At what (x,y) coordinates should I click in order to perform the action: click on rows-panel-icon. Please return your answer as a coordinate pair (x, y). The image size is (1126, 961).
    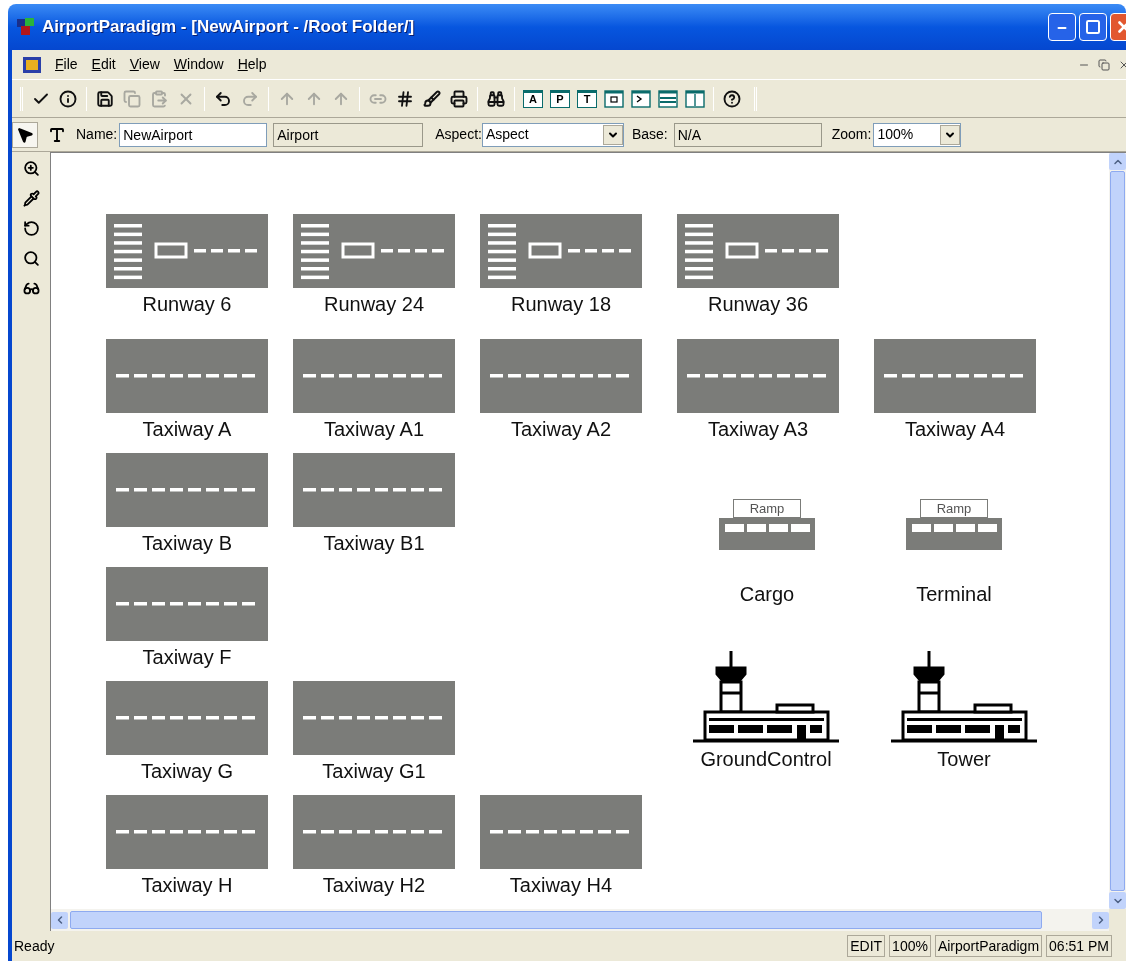
    Looking at the image, I should click on (668, 98).